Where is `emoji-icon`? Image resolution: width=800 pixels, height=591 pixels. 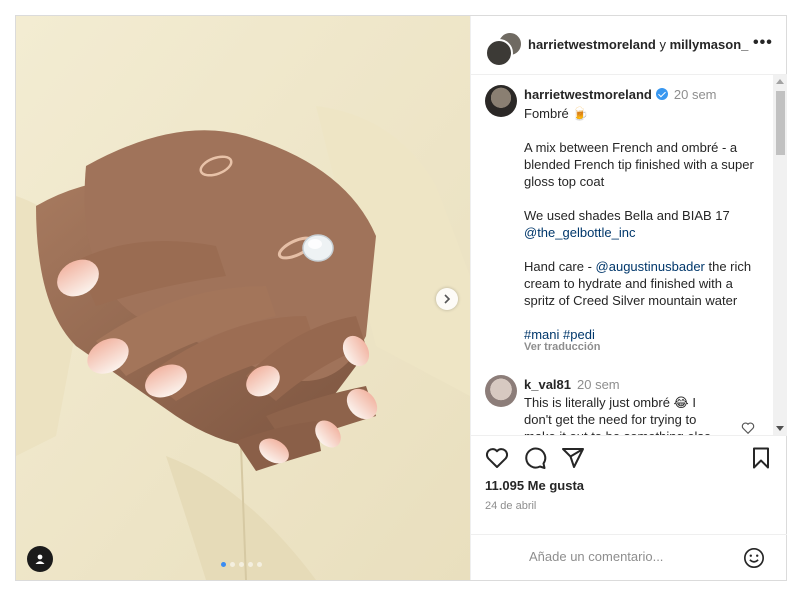
emoji-icon is located at coordinates (754, 558).